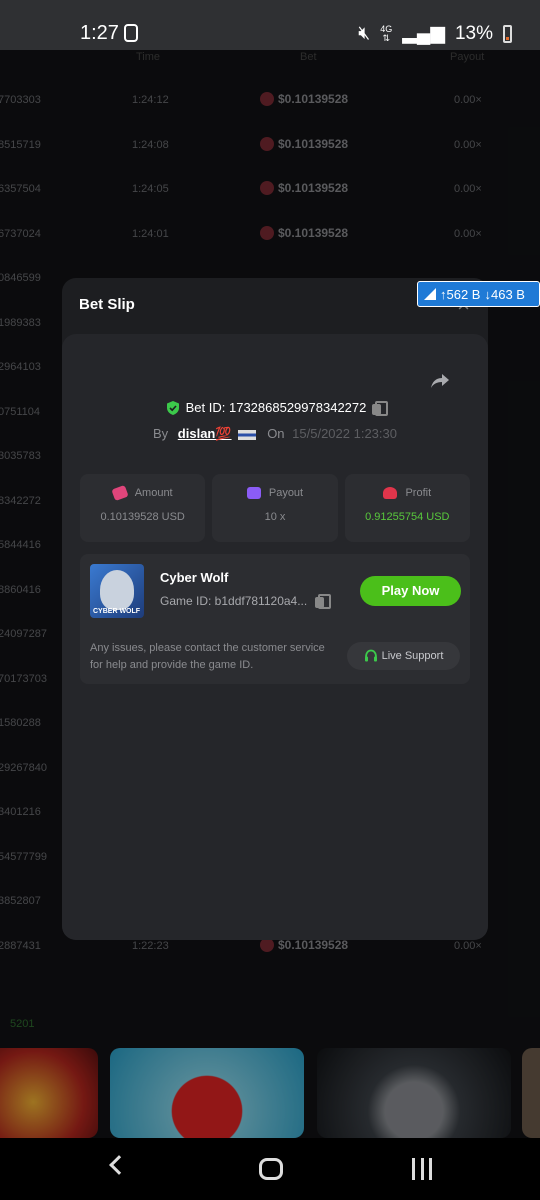 This screenshot has height=1200, width=540. I want to click on copy-bet-id-icon, so click(380, 408).